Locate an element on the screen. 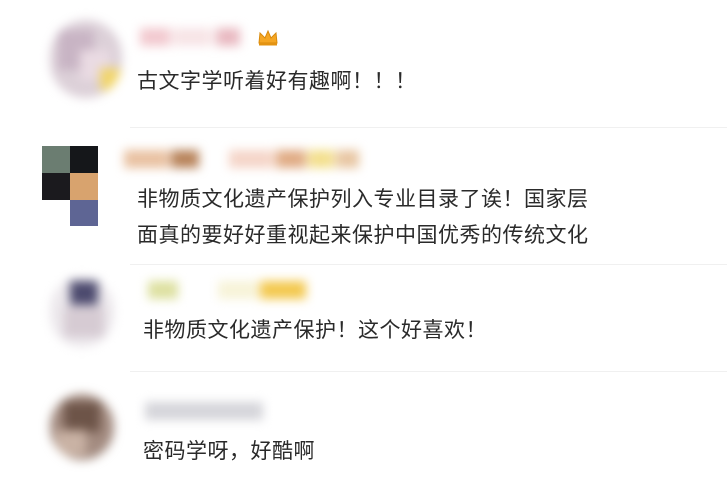 The width and height of the screenshot is (727, 482). comment-text: 密码学呀，好酷啊 is located at coordinates (229, 451).